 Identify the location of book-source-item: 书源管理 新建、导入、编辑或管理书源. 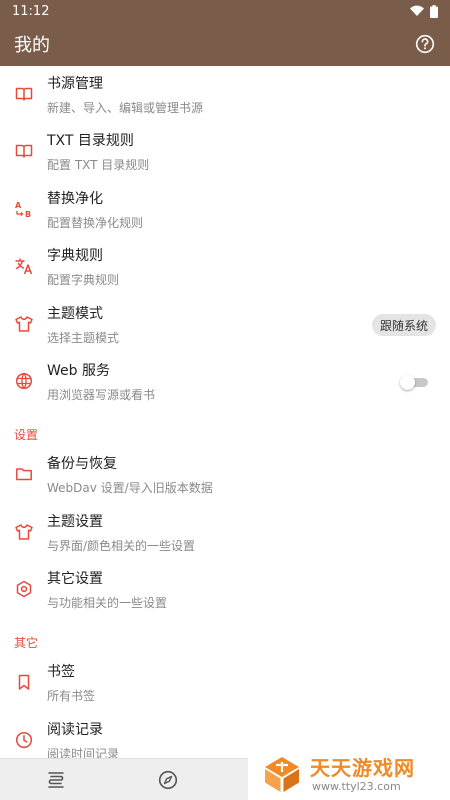
(225, 94).